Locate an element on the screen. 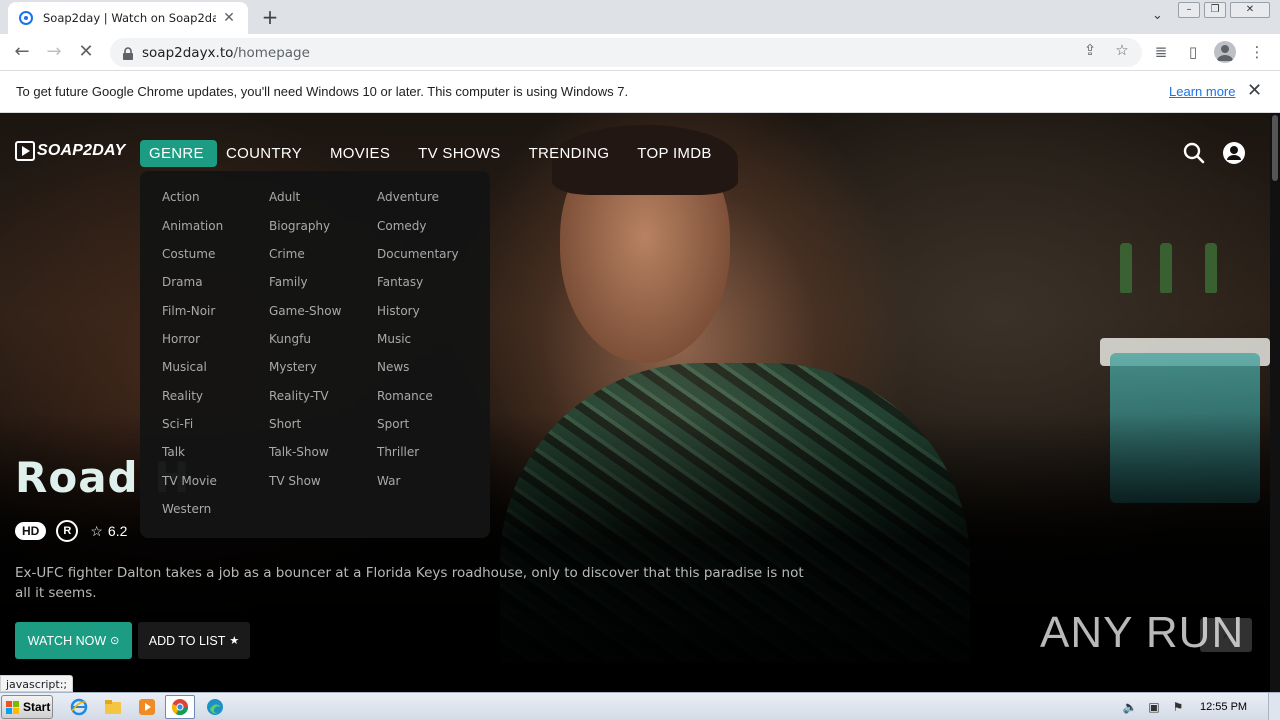 This screenshot has width=1280, height=720. genre-item-biography: Biography is located at coordinates (299, 226).